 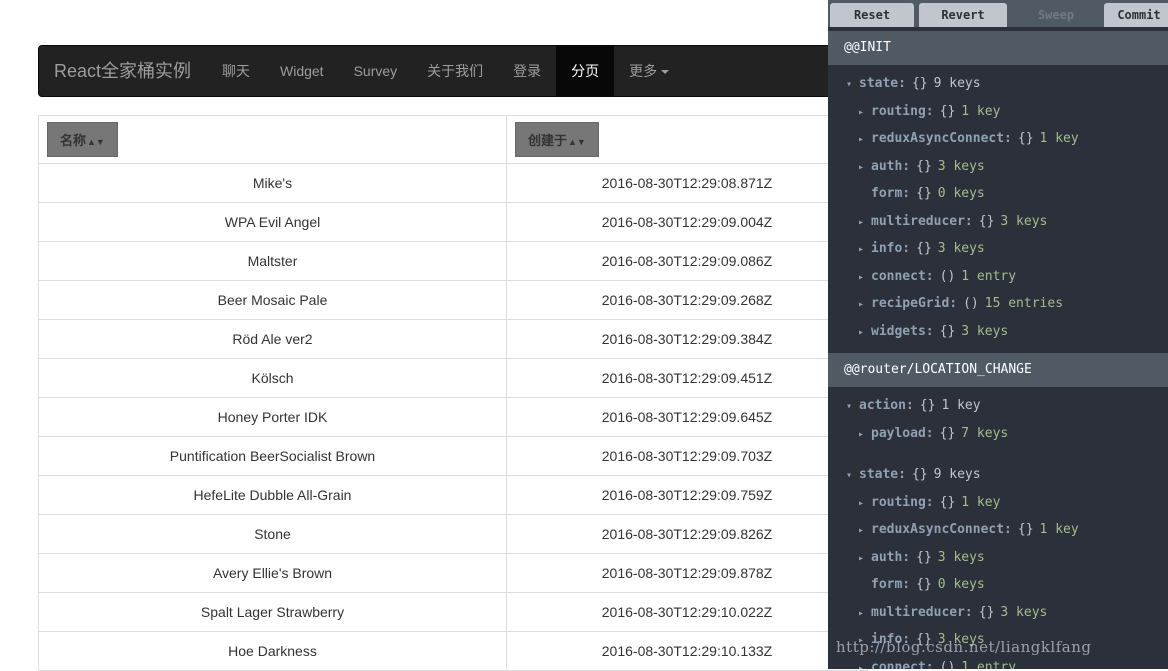 What do you see at coordinates (886, 405) in the screenshot?
I see `tree-key: action:` at bounding box center [886, 405].